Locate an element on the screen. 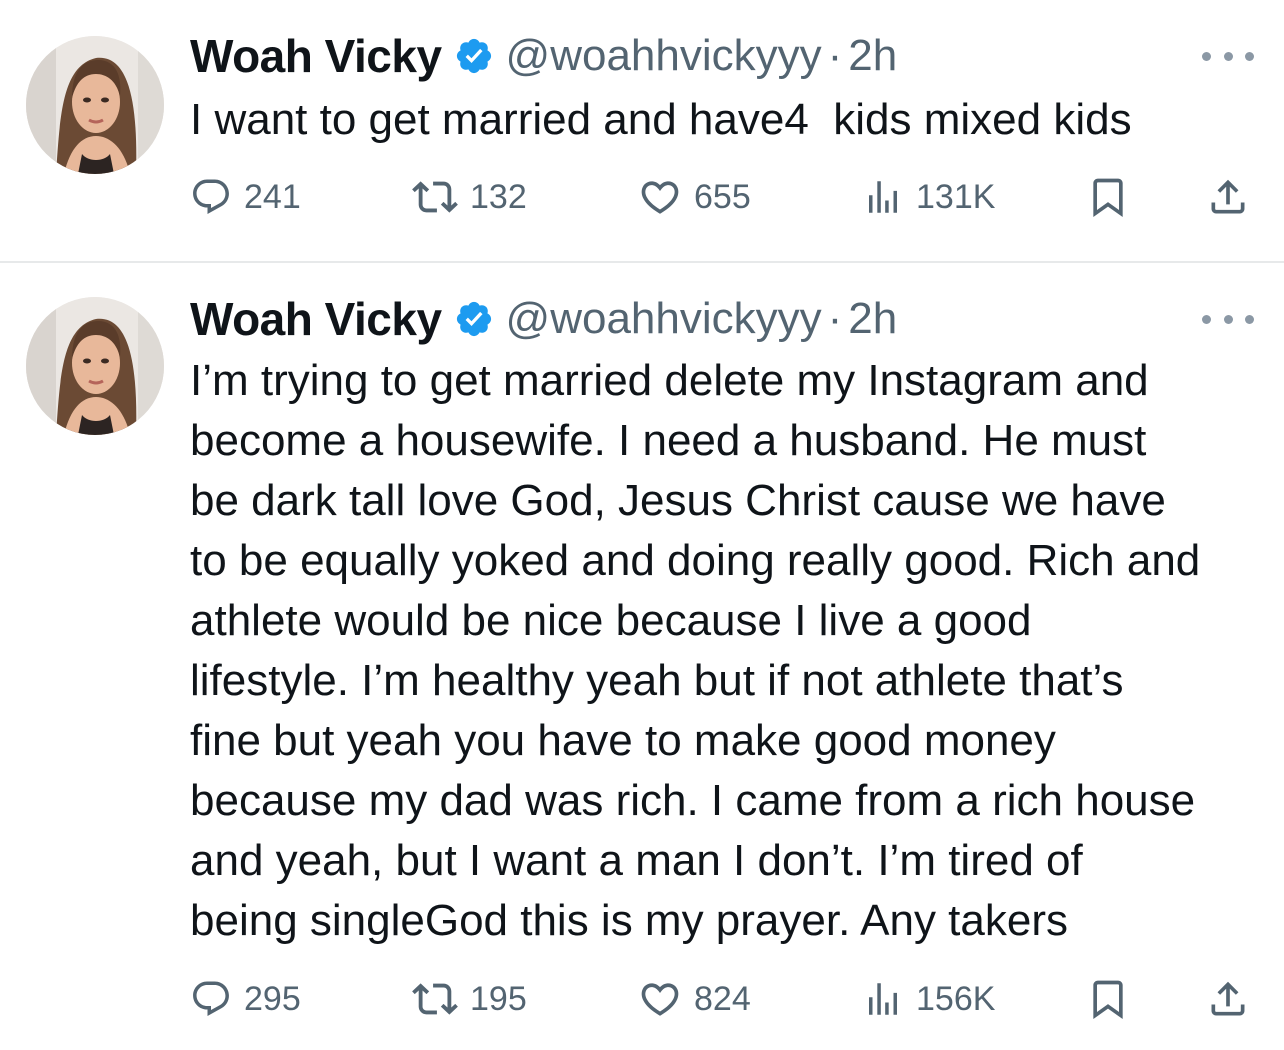  reply-count: 295 is located at coordinates (272, 998).